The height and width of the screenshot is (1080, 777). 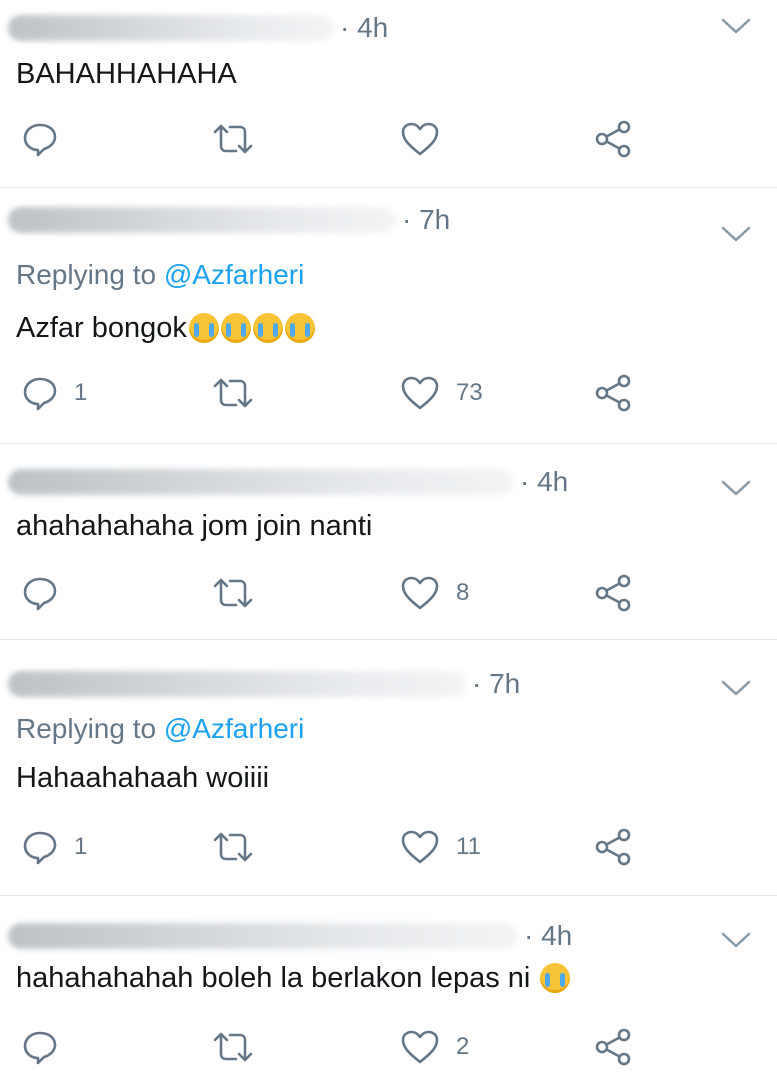 What do you see at coordinates (388, 139) in the screenshot?
I see `tweet-actions` at bounding box center [388, 139].